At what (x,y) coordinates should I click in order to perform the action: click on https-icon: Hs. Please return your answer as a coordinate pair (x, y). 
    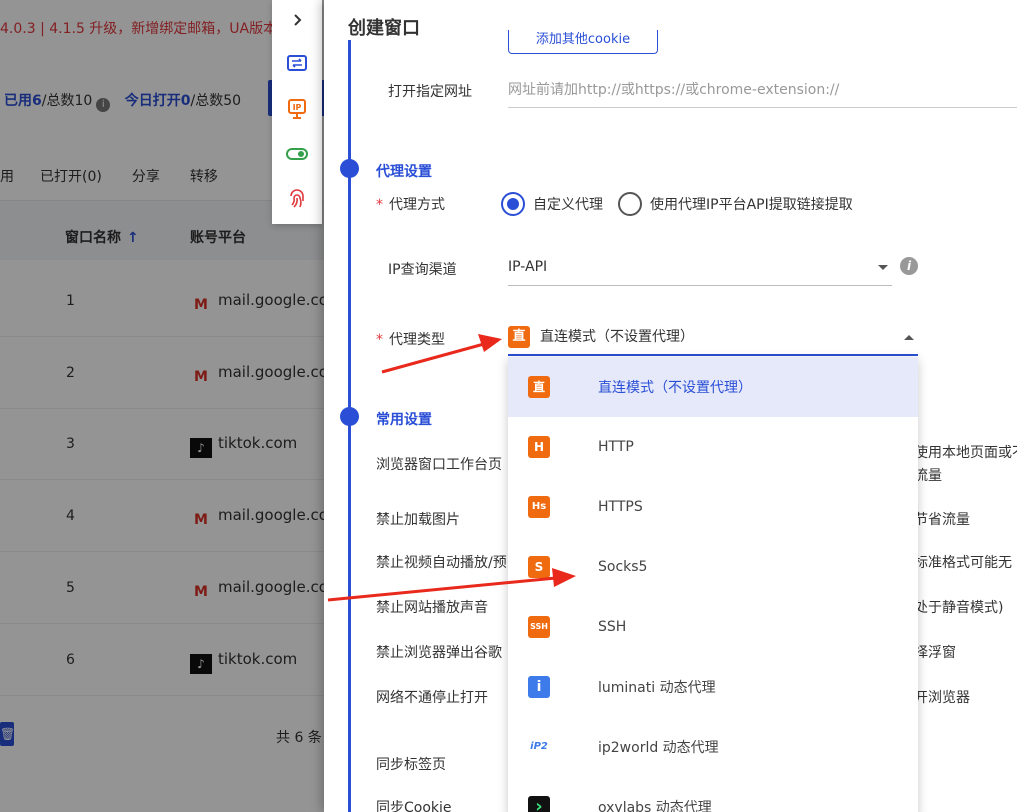
    Looking at the image, I should click on (539, 507).